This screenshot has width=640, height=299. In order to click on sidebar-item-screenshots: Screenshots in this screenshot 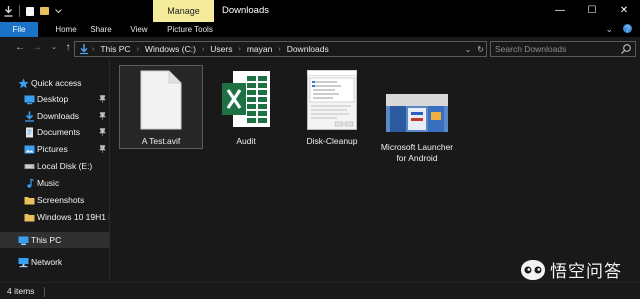, I will do `click(54, 200)`.